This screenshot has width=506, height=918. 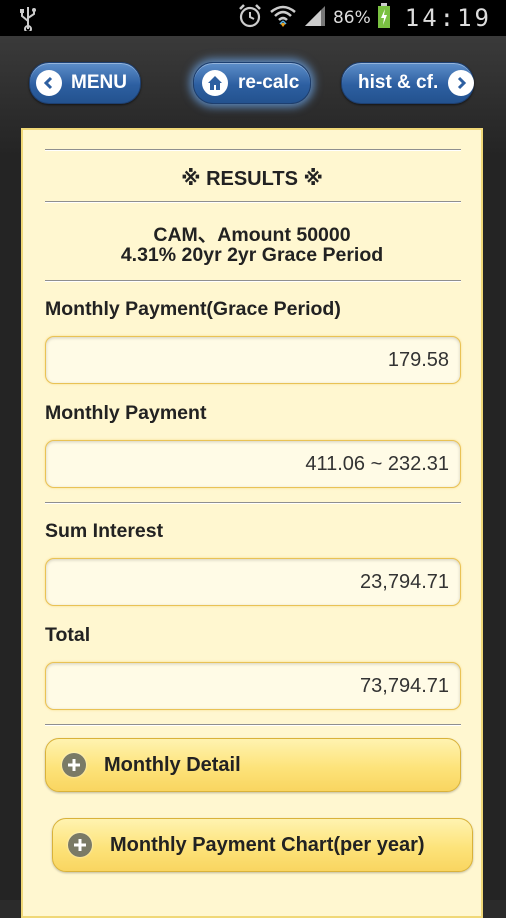 What do you see at coordinates (351, 18) in the screenshot?
I see `battery-percent: 86%` at bounding box center [351, 18].